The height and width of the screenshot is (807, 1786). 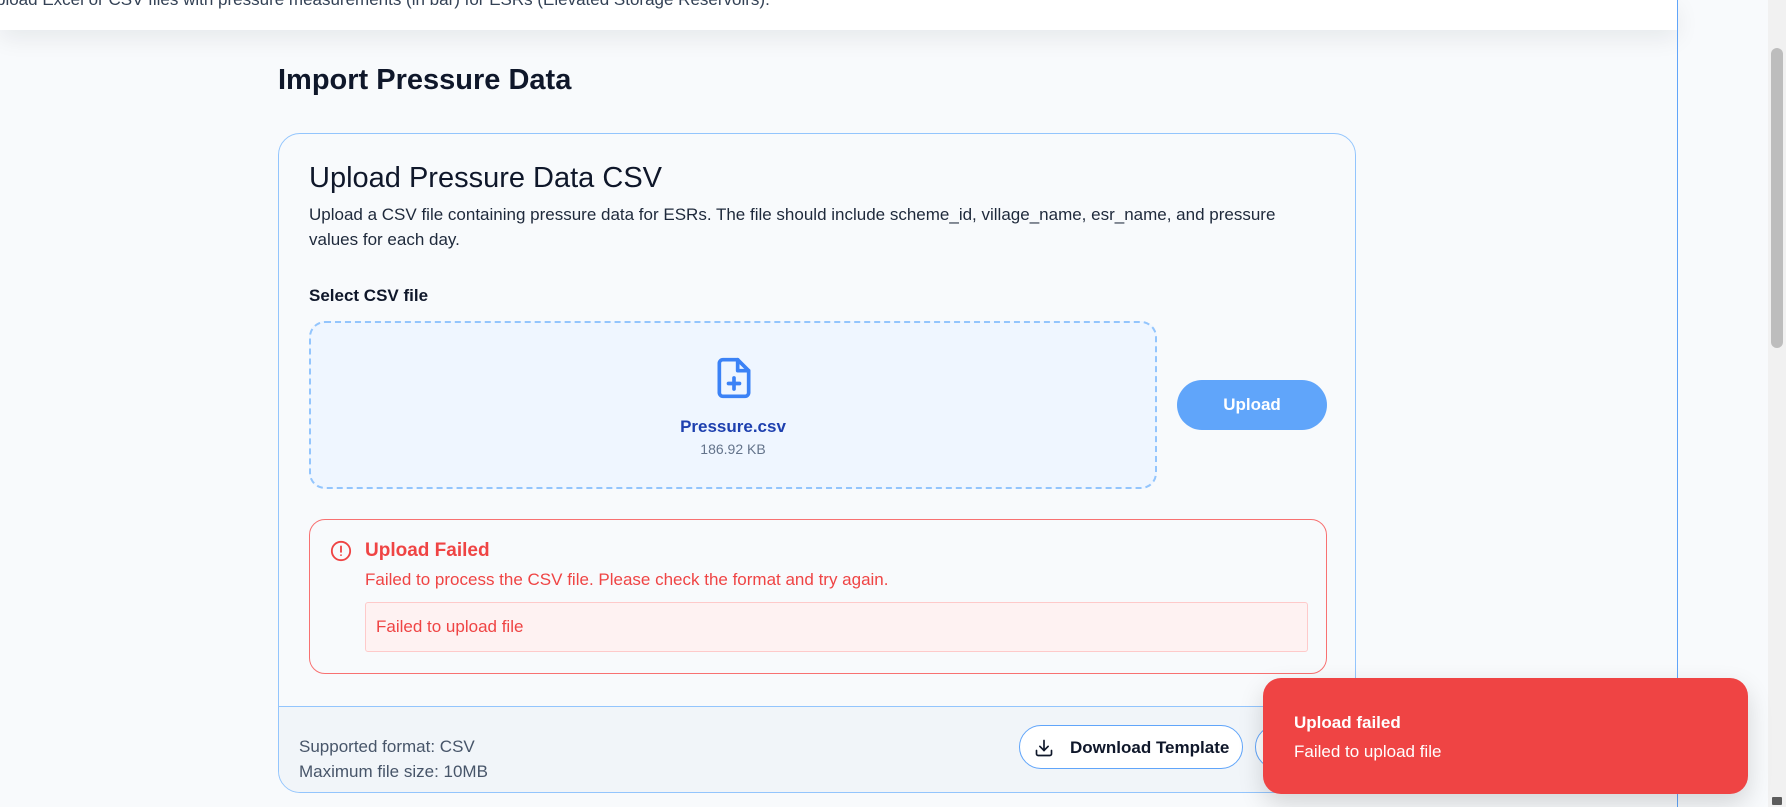 I want to click on selected-file-name: Pressure.csv, so click(x=733, y=426).